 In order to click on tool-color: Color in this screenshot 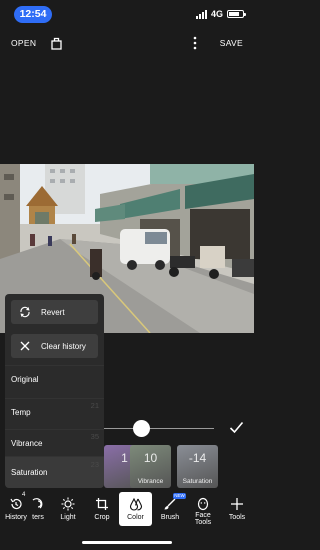, I will do `click(135, 509)`.